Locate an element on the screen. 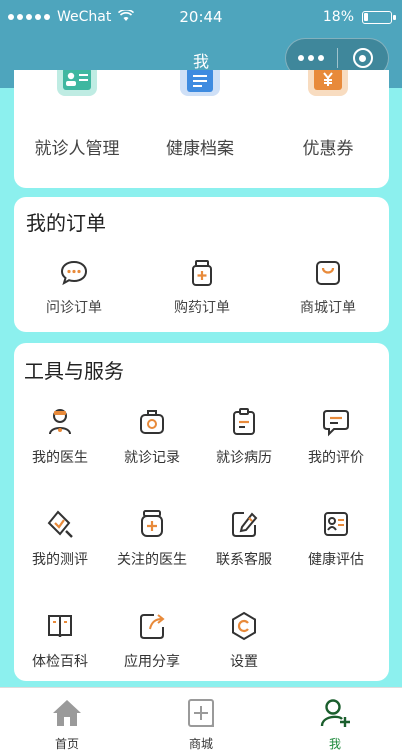  visit-records-button: 就诊记录 is located at coordinates (152, 442).